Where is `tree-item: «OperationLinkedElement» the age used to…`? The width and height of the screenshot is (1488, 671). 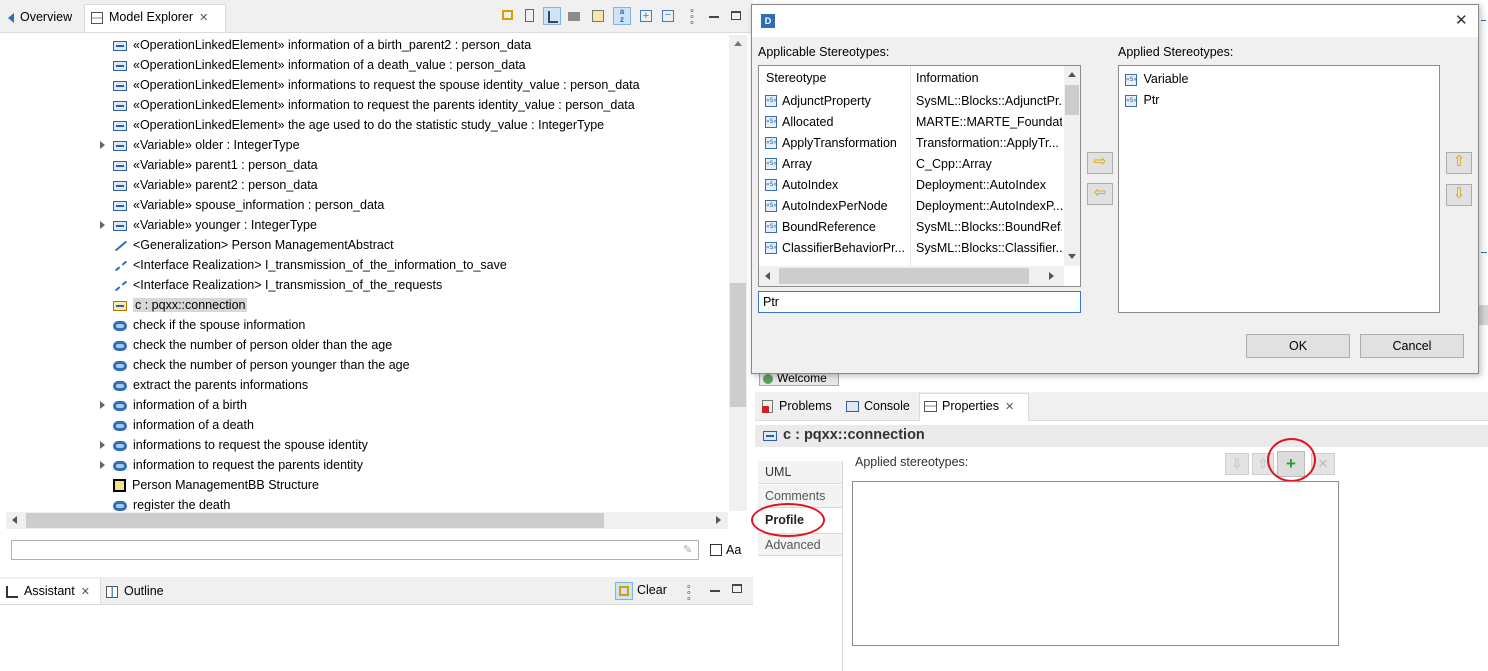 tree-item: «OperationLinkedElement» the age used to… is located at coordinates (352, 125).